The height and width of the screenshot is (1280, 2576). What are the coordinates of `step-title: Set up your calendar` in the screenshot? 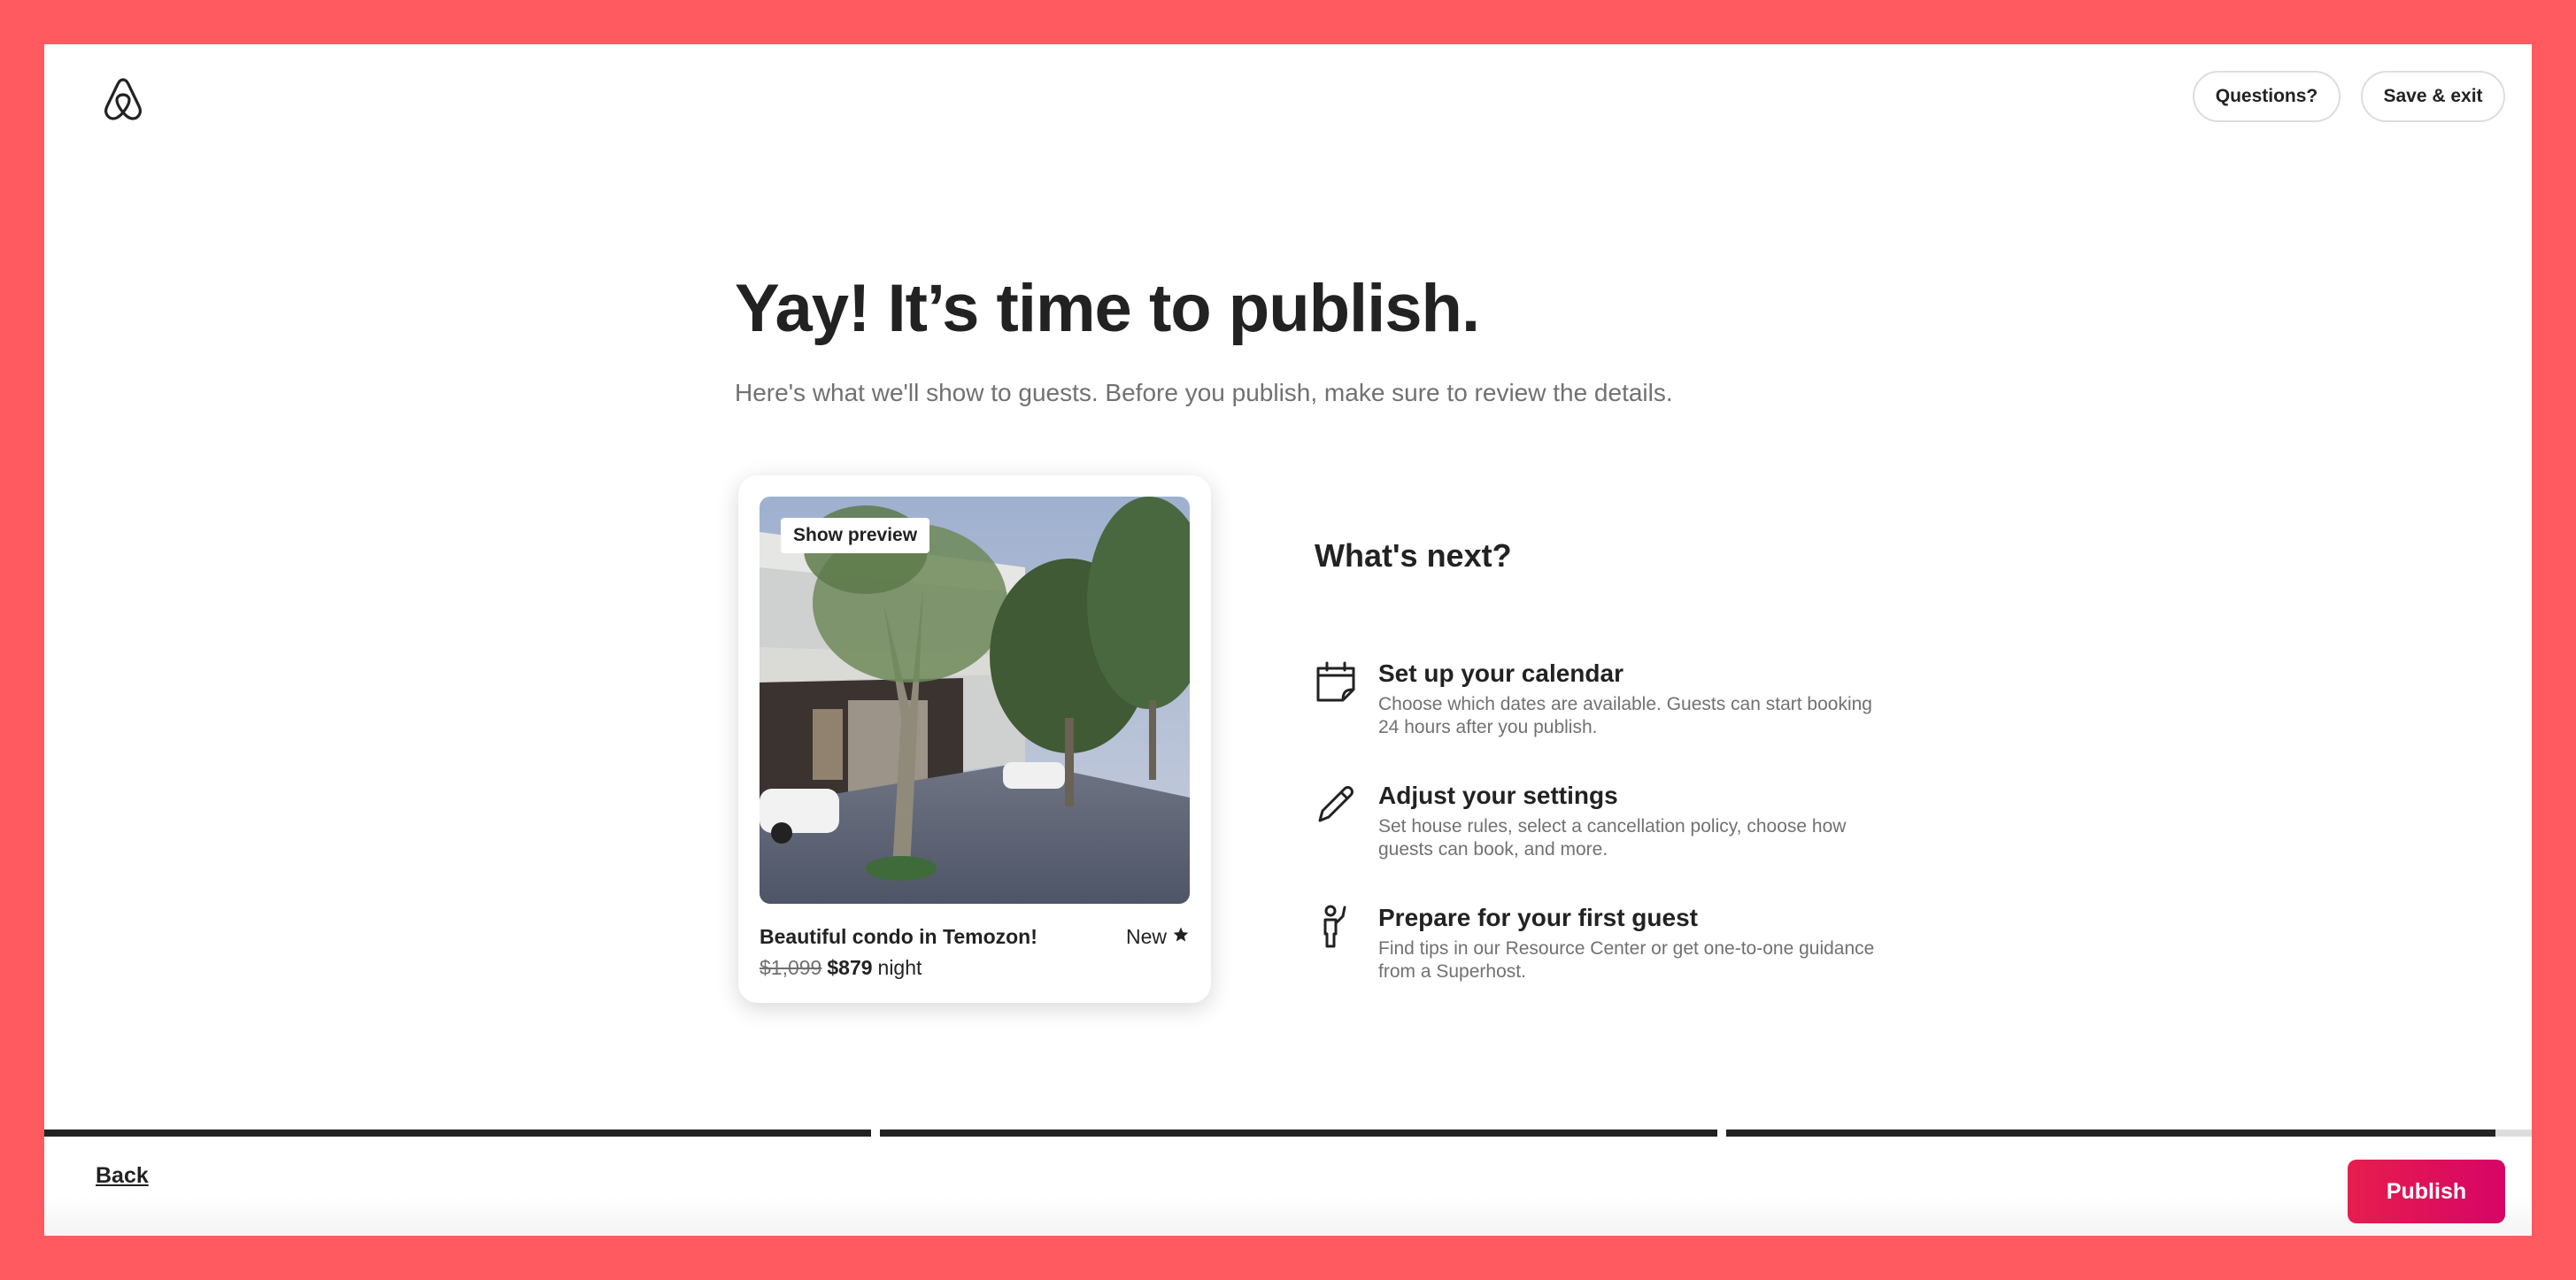 It's located at (1500, 673).